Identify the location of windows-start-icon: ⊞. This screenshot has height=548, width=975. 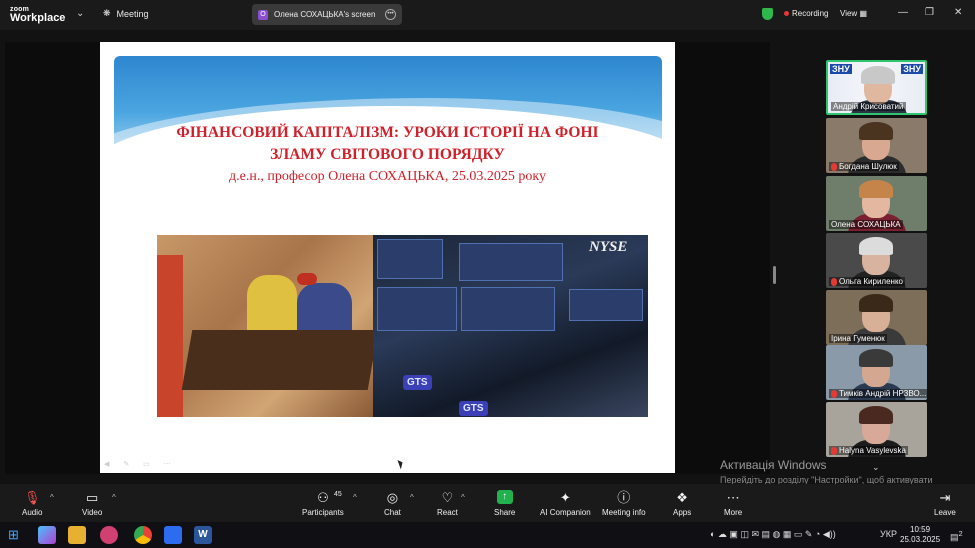
(17, 535).